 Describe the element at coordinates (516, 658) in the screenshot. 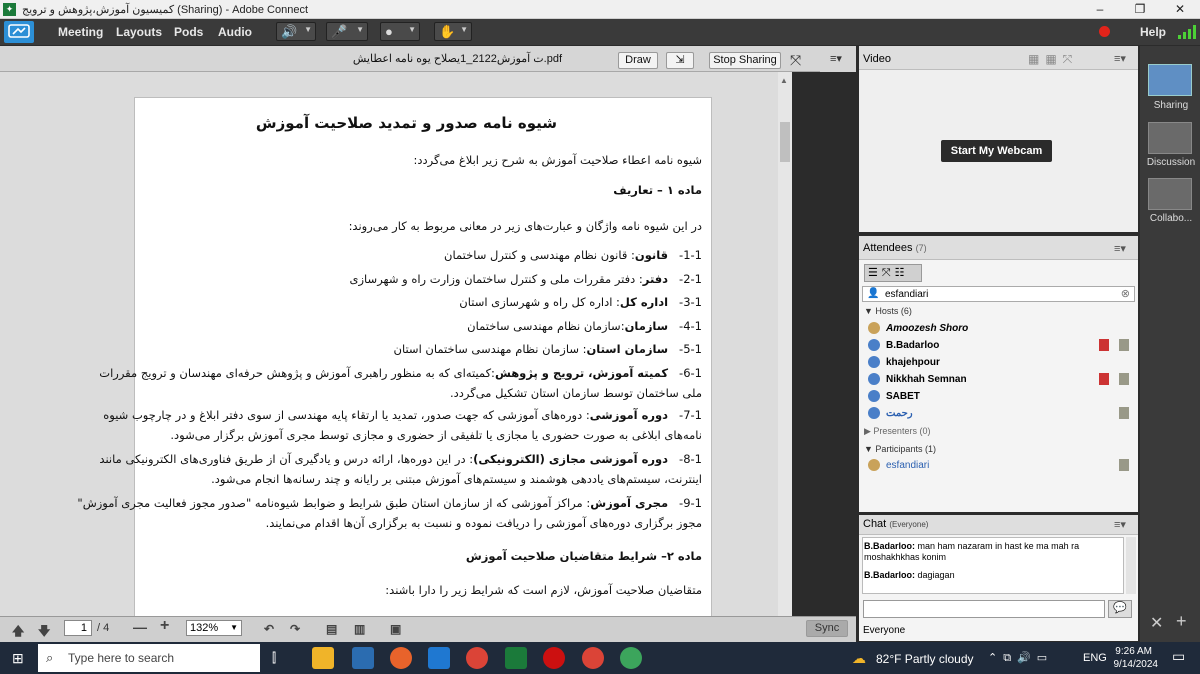

I see `adobe-connect-taskbar-icon` at that location.